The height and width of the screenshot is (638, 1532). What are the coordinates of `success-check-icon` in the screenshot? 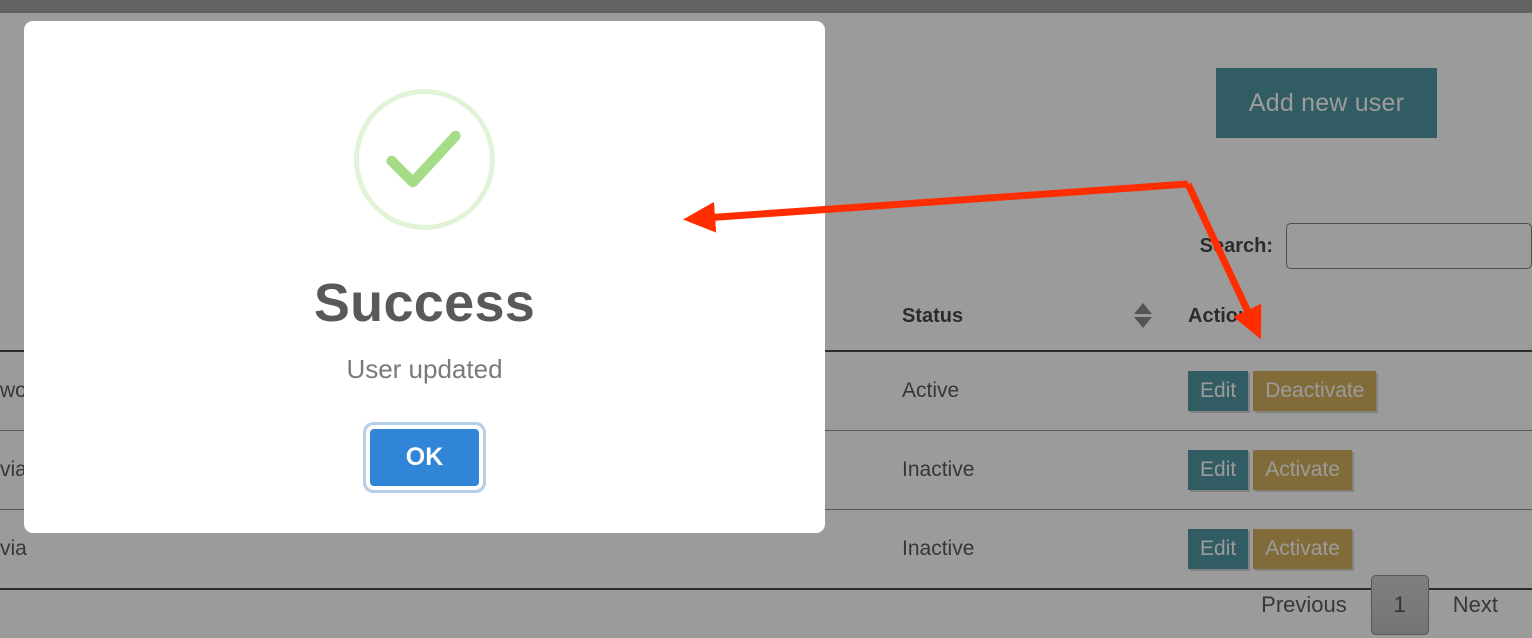 It's located at (424, 159).